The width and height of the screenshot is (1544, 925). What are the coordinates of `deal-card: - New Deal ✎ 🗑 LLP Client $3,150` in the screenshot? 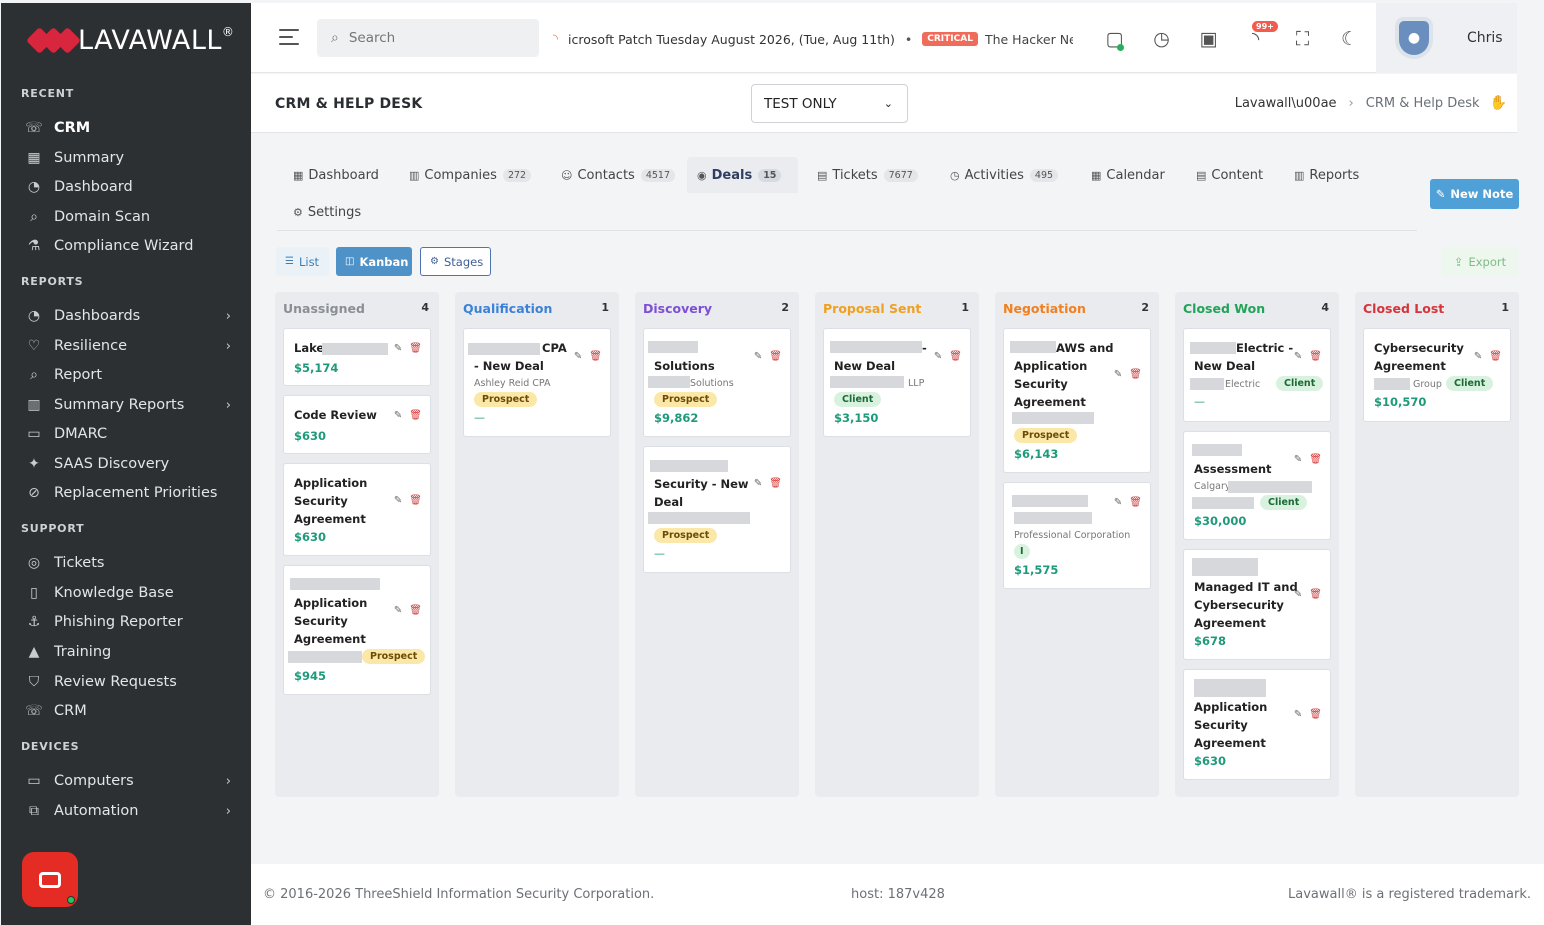 It's located at (897, 382).